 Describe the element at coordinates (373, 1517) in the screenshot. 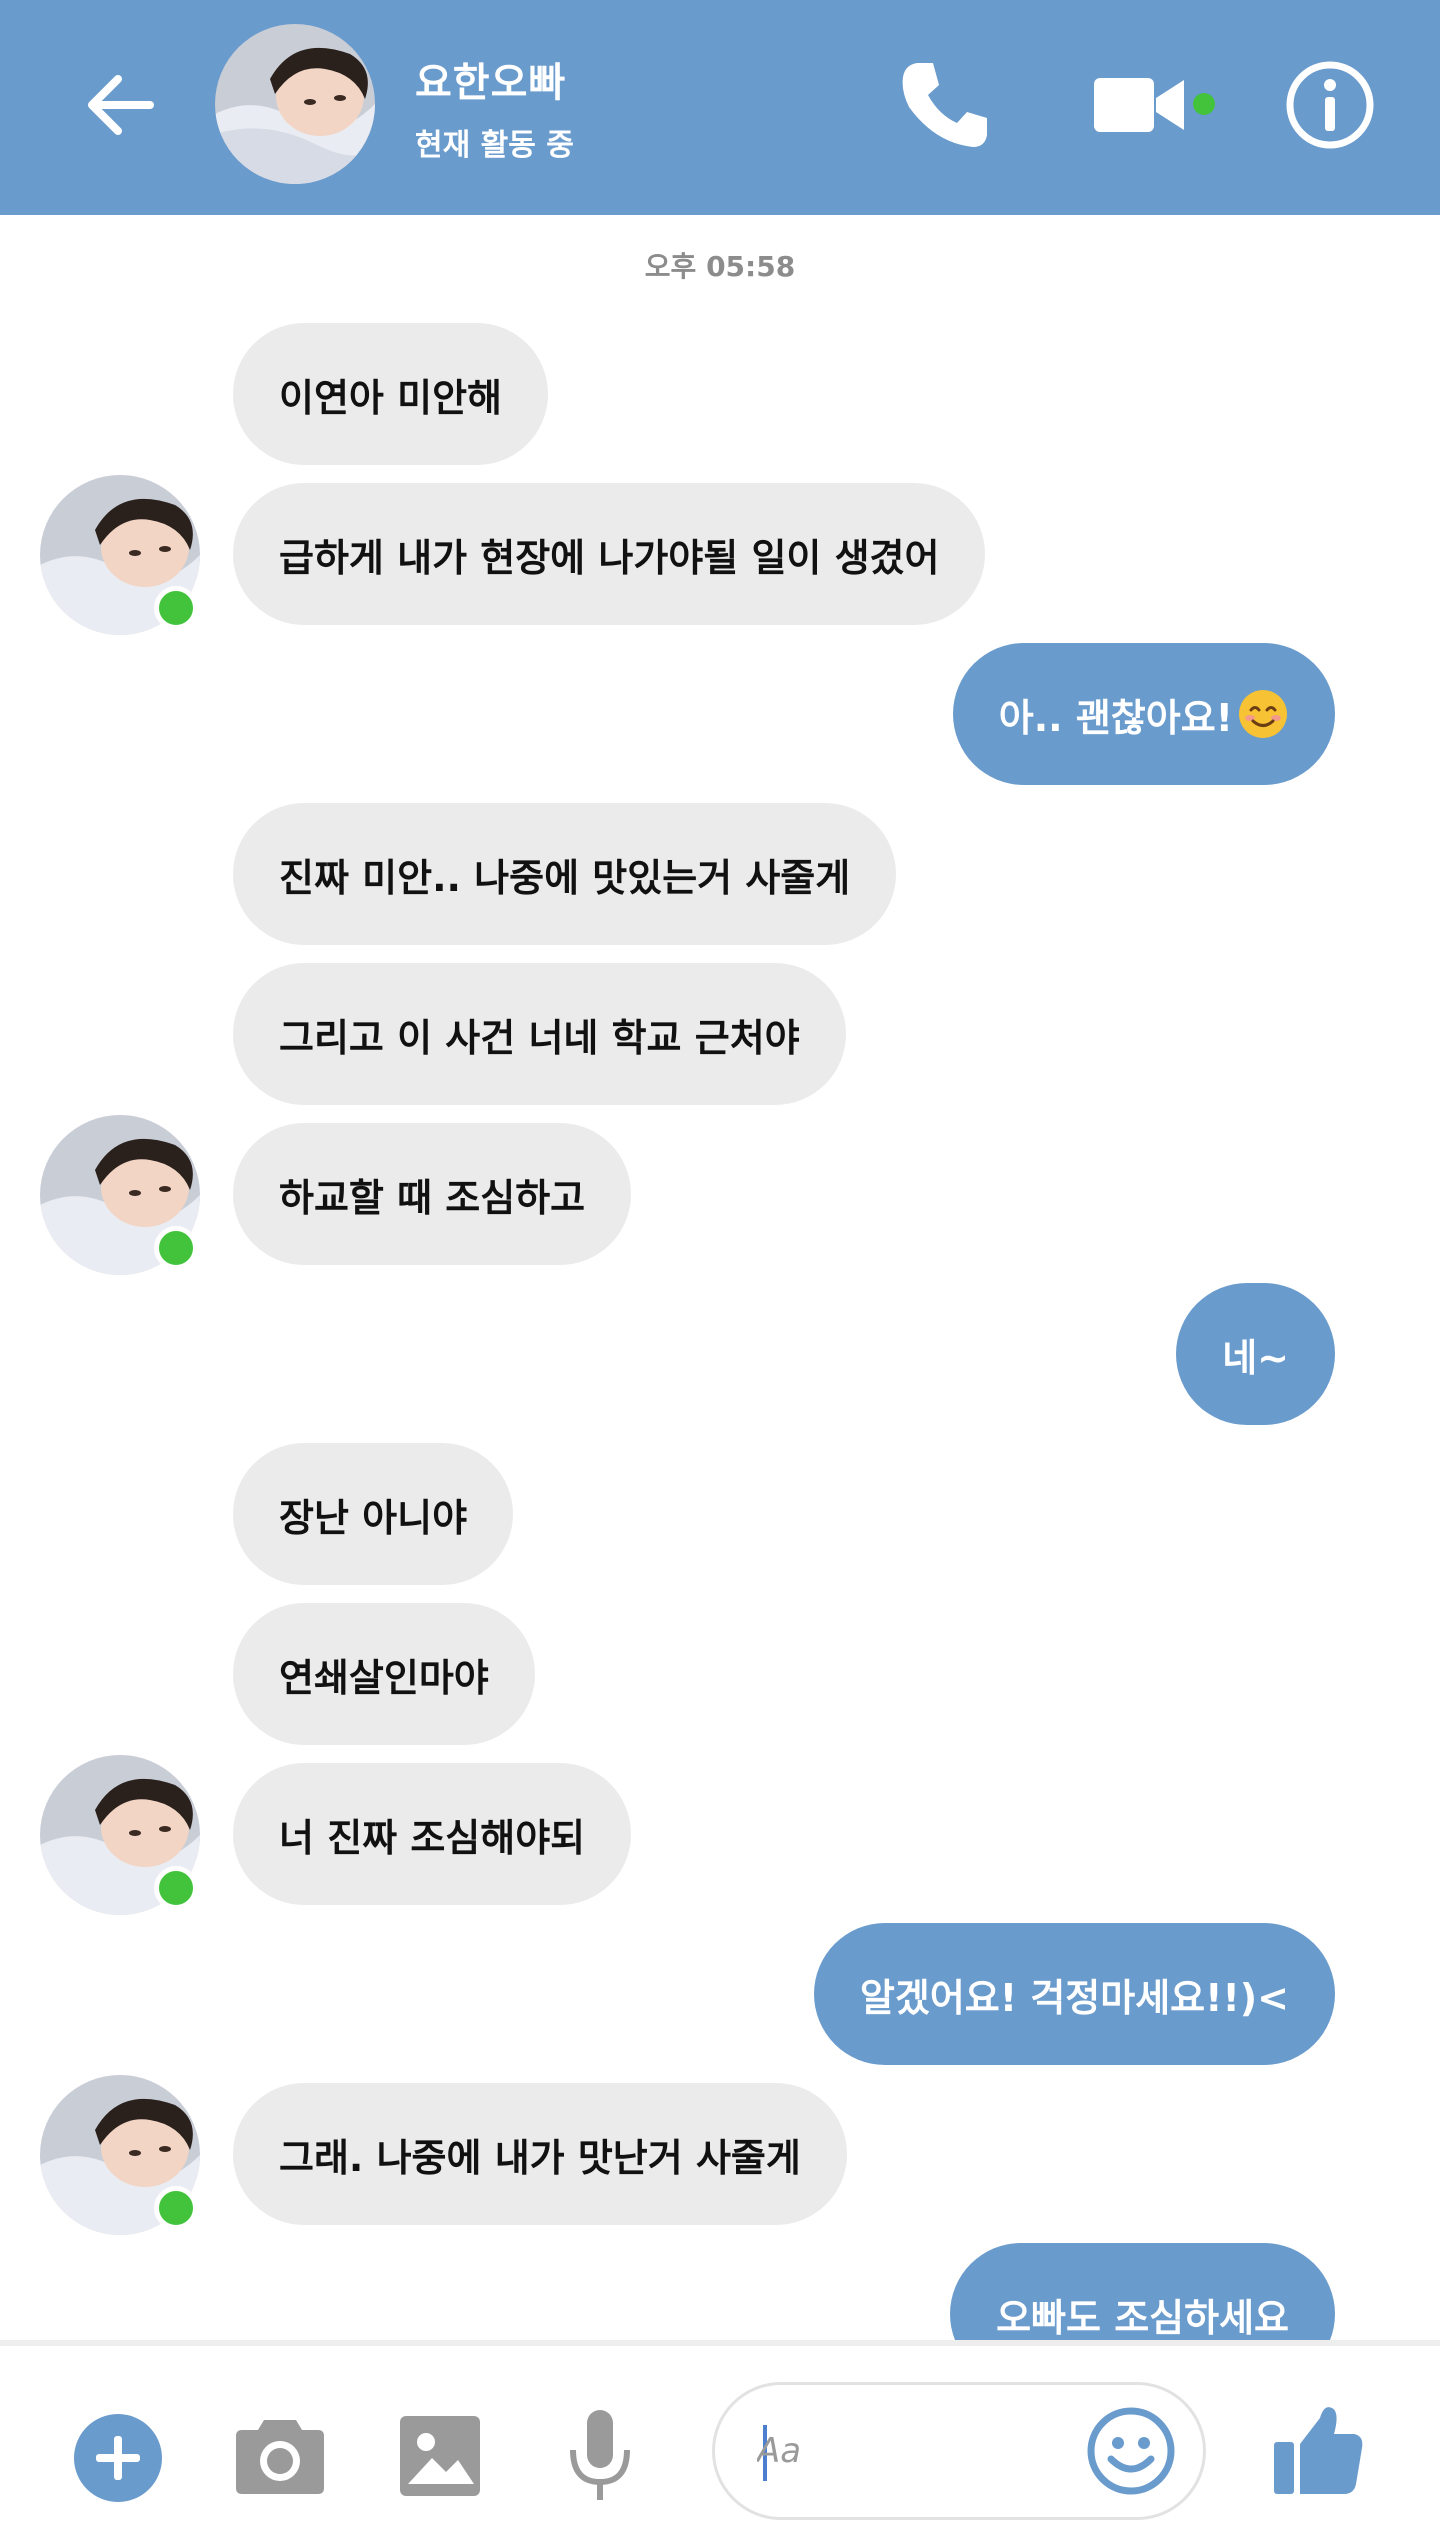

I see `message-text: 장난 아니야` at that location.